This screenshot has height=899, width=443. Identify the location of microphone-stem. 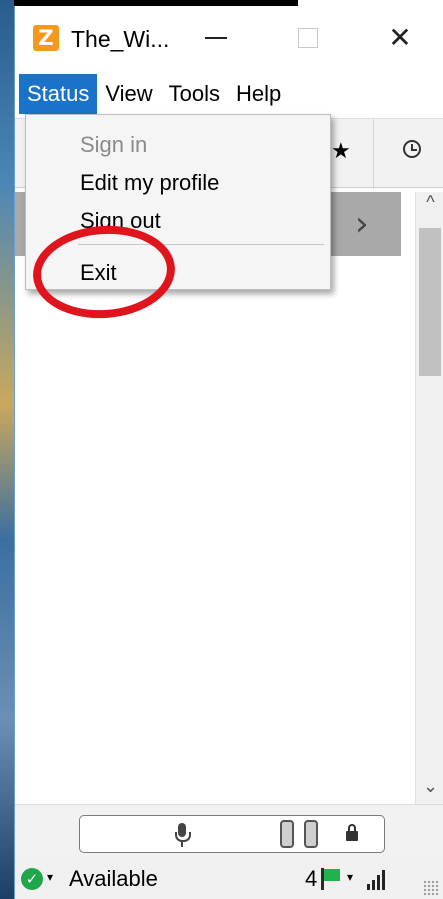
(182, 844).